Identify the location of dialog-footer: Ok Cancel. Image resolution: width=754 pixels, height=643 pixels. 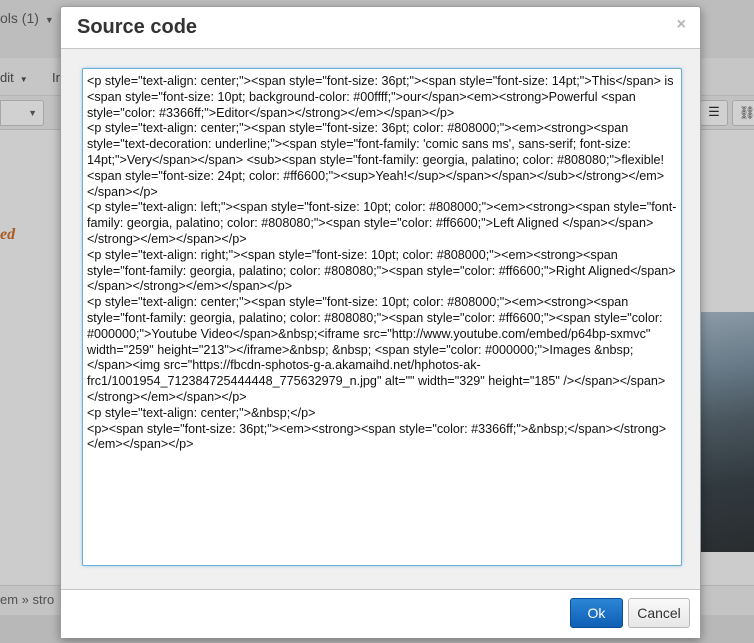
(380, 614).